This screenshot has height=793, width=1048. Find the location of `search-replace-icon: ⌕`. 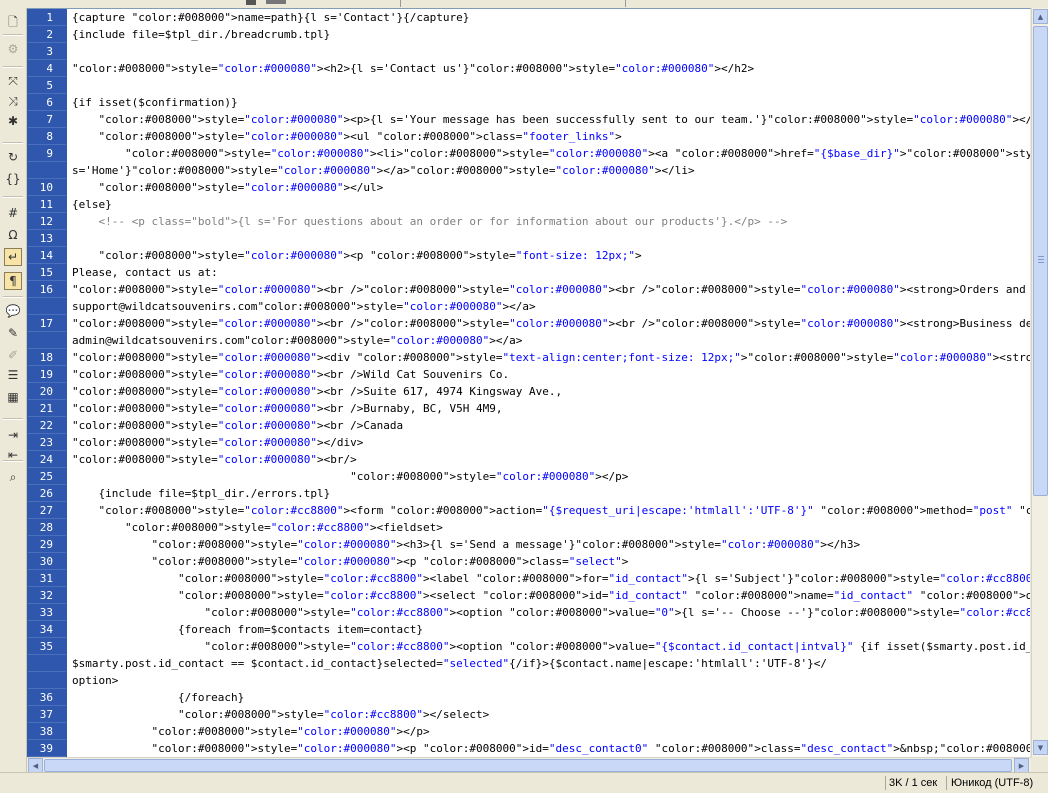

search-replace-icon: ⌕ is located at coordinates (13, 477).